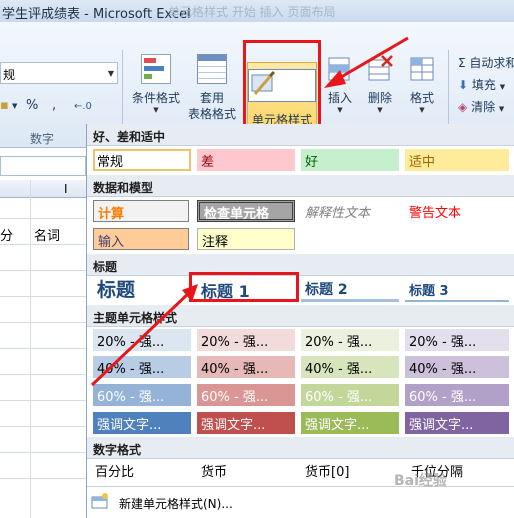 The image size is (514, 518). Describe the element at coordinates (463, 107) in the screenshot. I see `eraser-icon: ◈` at that location.